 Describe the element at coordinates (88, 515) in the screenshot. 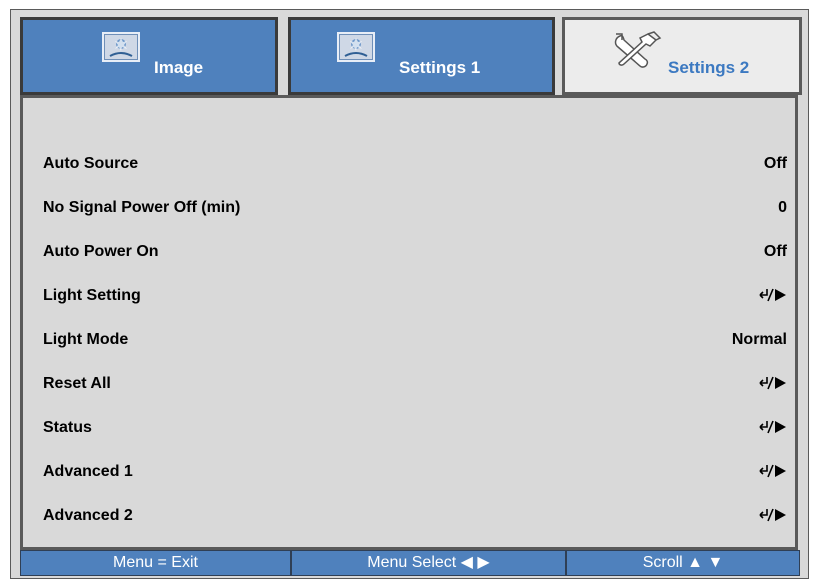

I see `item-label: Advanced 2` at that location.